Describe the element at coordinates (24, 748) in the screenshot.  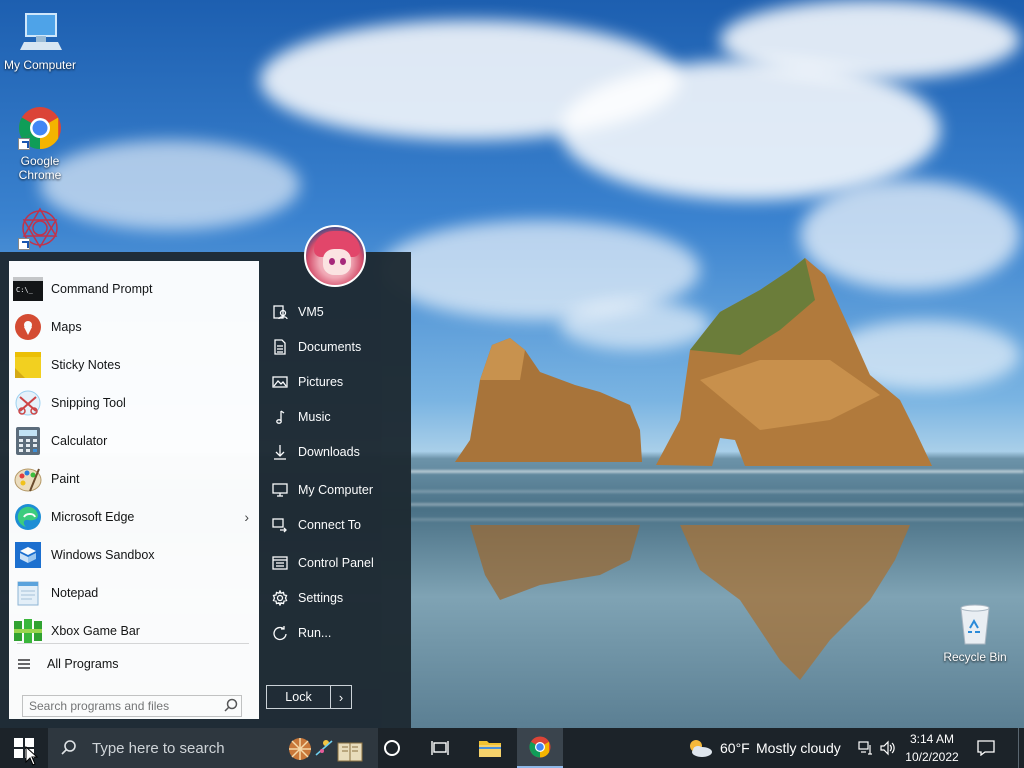
I see `start-button` at that location.